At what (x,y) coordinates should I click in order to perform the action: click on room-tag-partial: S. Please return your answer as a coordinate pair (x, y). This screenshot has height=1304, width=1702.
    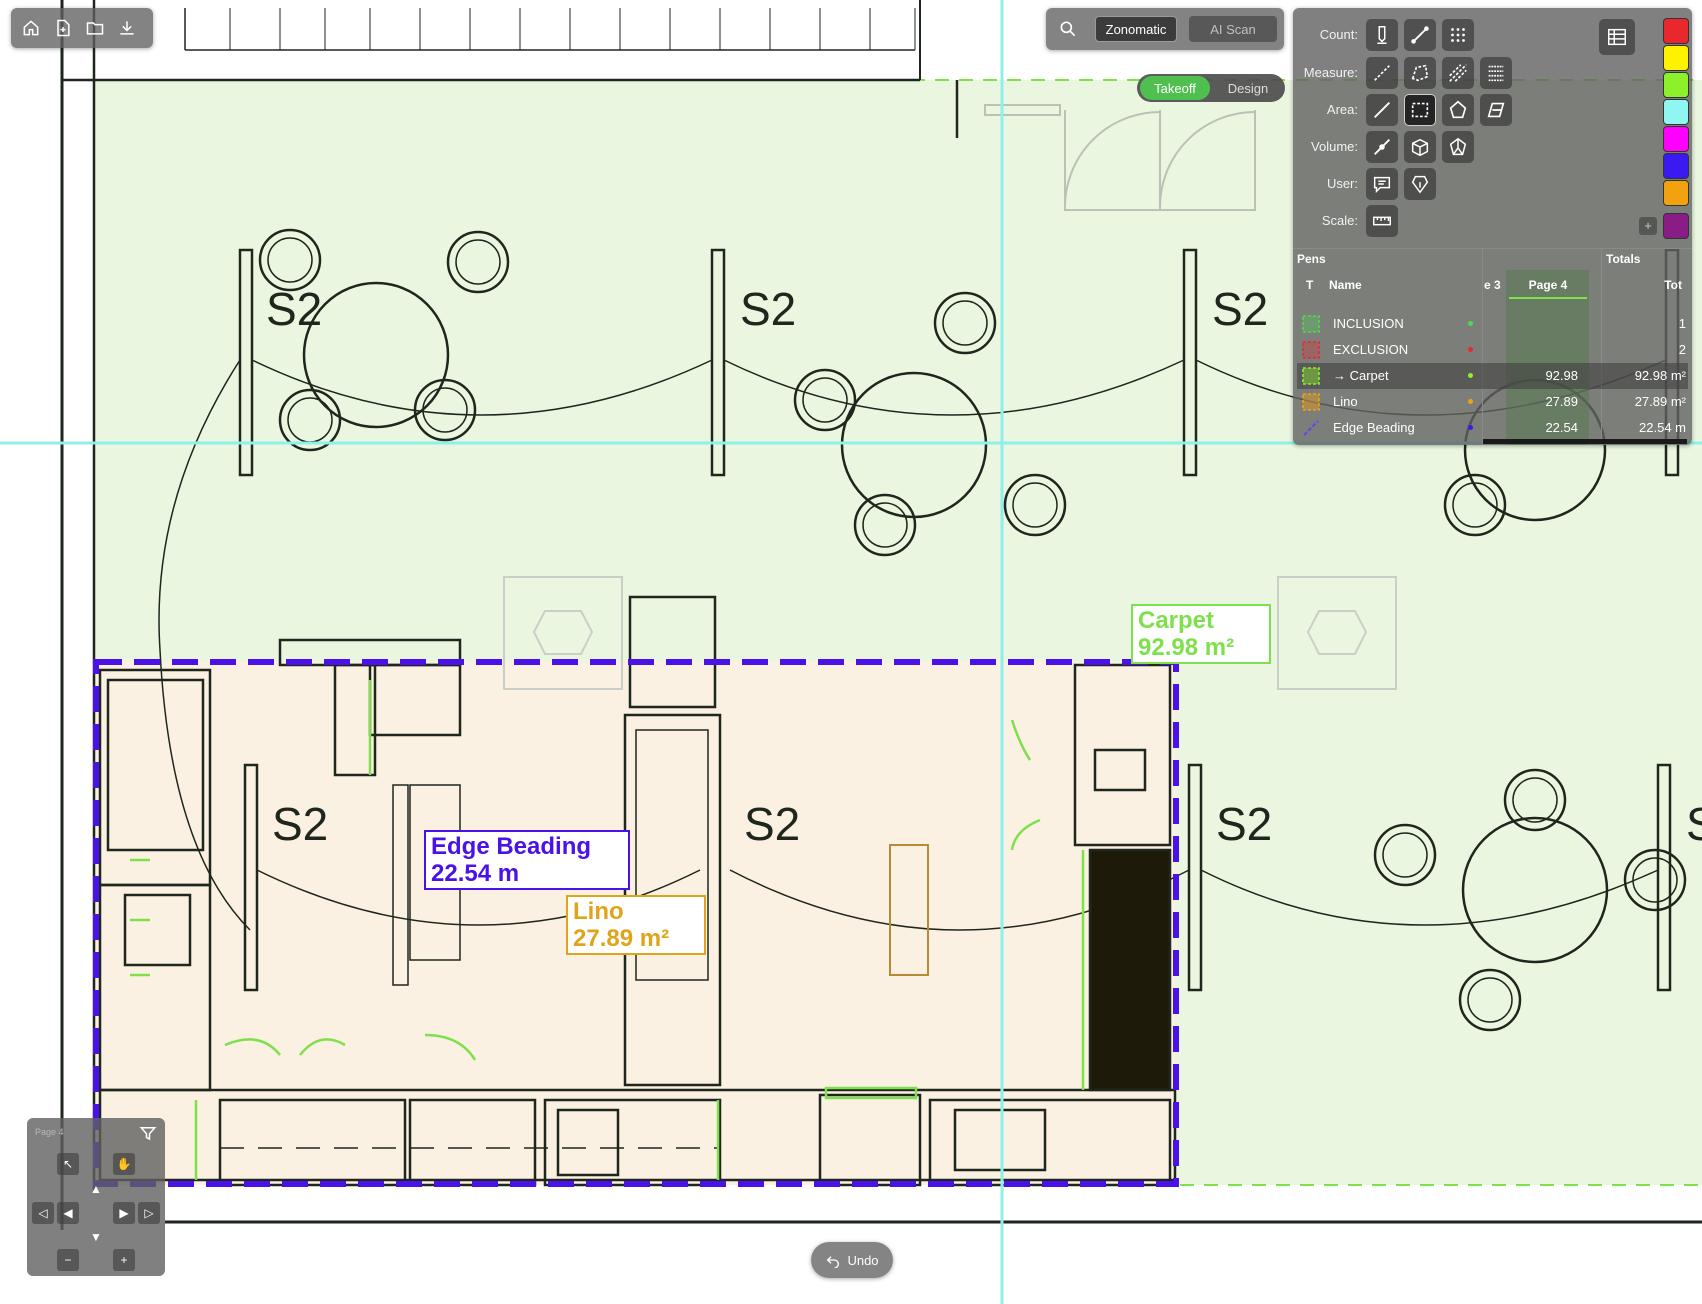
    Looking at the image, I should click on (1694, 824).